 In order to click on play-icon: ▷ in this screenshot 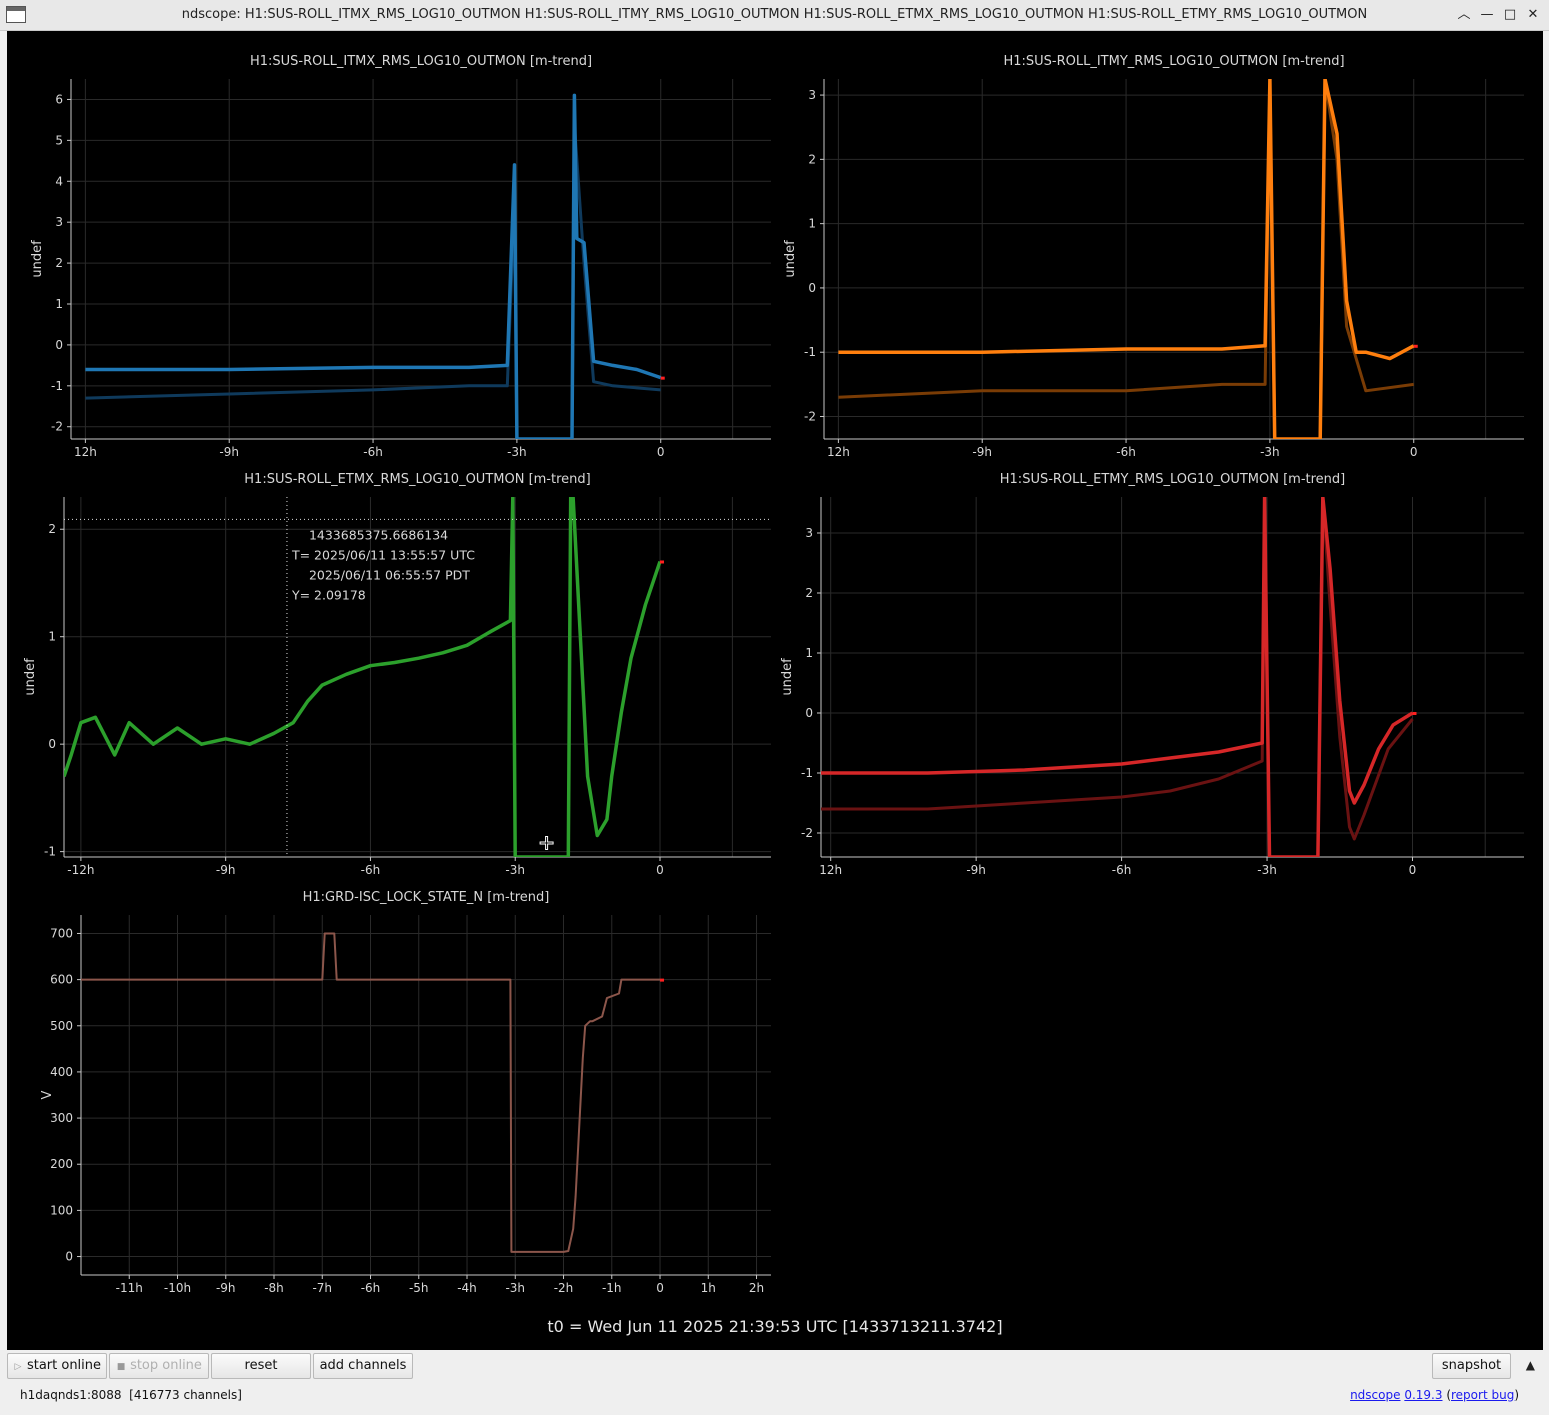, I will do `click(18, 1367)`.